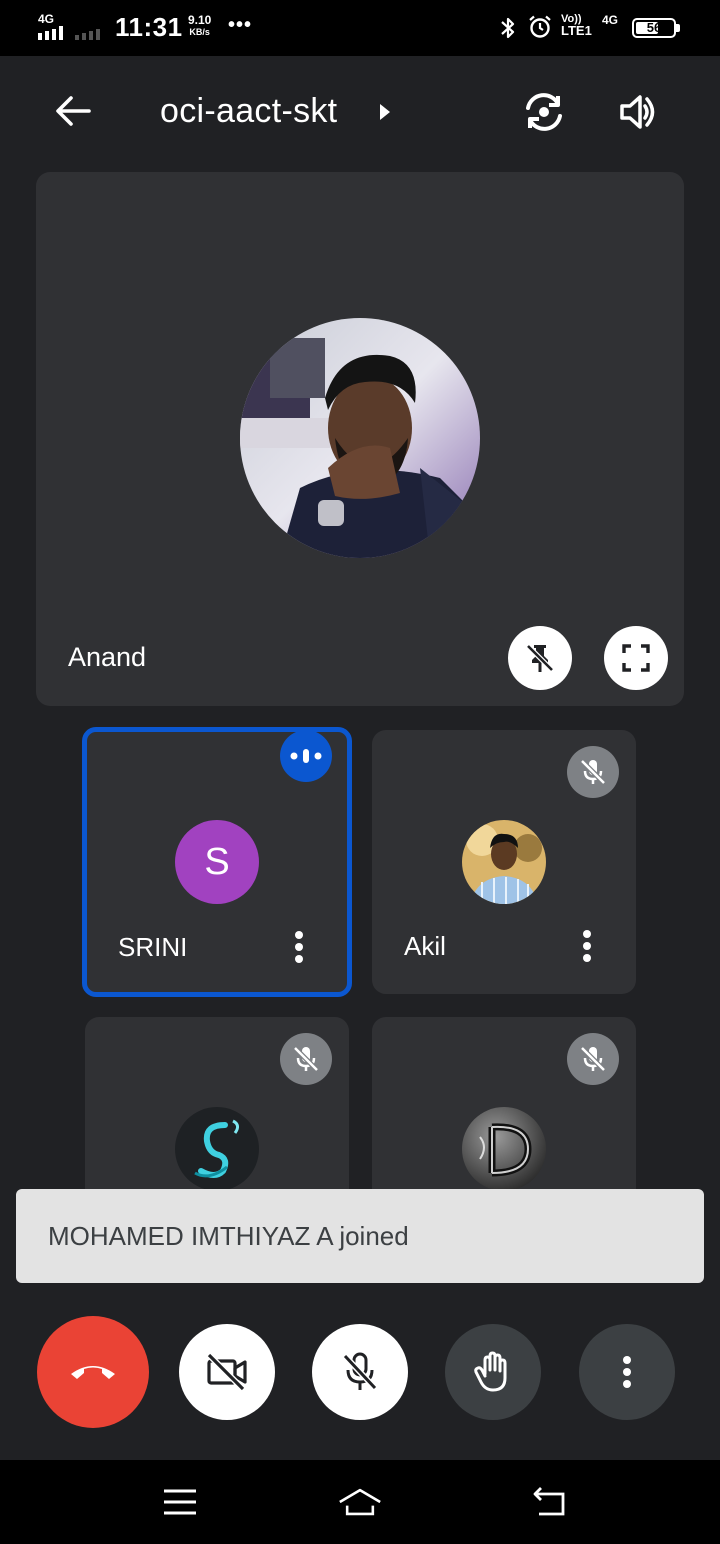 This screenshot has height=1544, width=720. I want to click on alarm-icon, so click(540, 26).